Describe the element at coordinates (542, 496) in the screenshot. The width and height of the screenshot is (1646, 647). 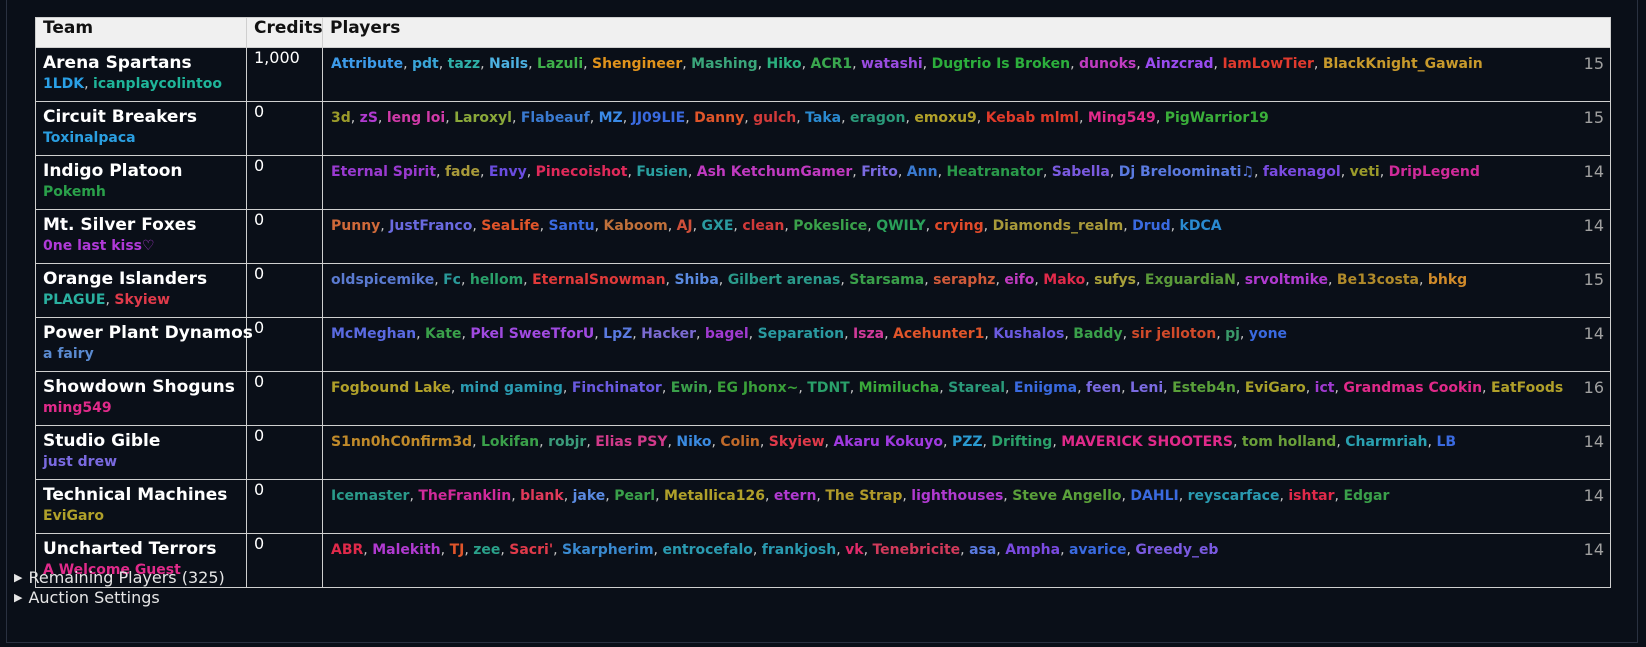
I see `player-name: blank` at that location.